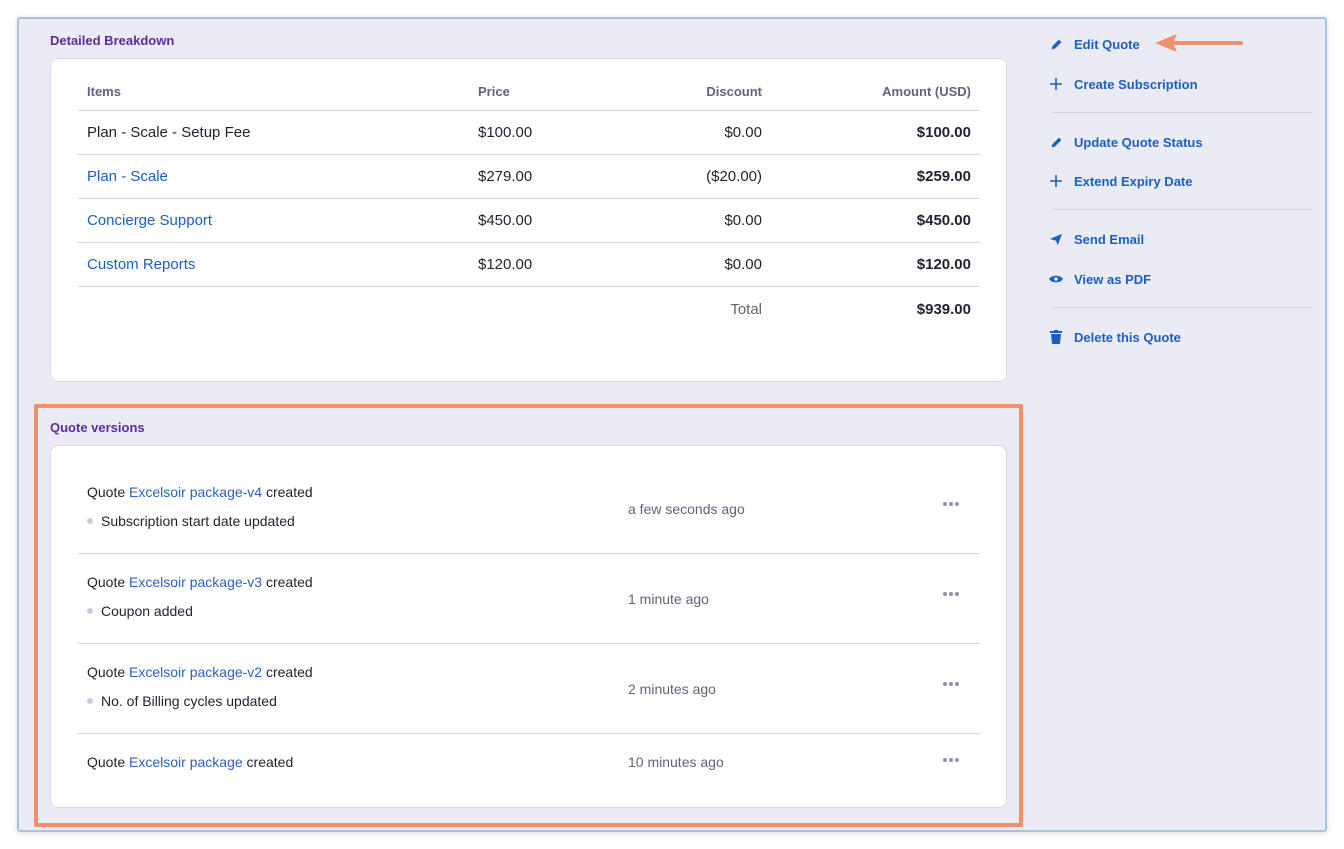 This screenshot has width=1344, height=849. What do you see at coordinates (529, 309) in the screenshot?
I see `table-total-row: Total $939.00` at bounding box center [529, 309].